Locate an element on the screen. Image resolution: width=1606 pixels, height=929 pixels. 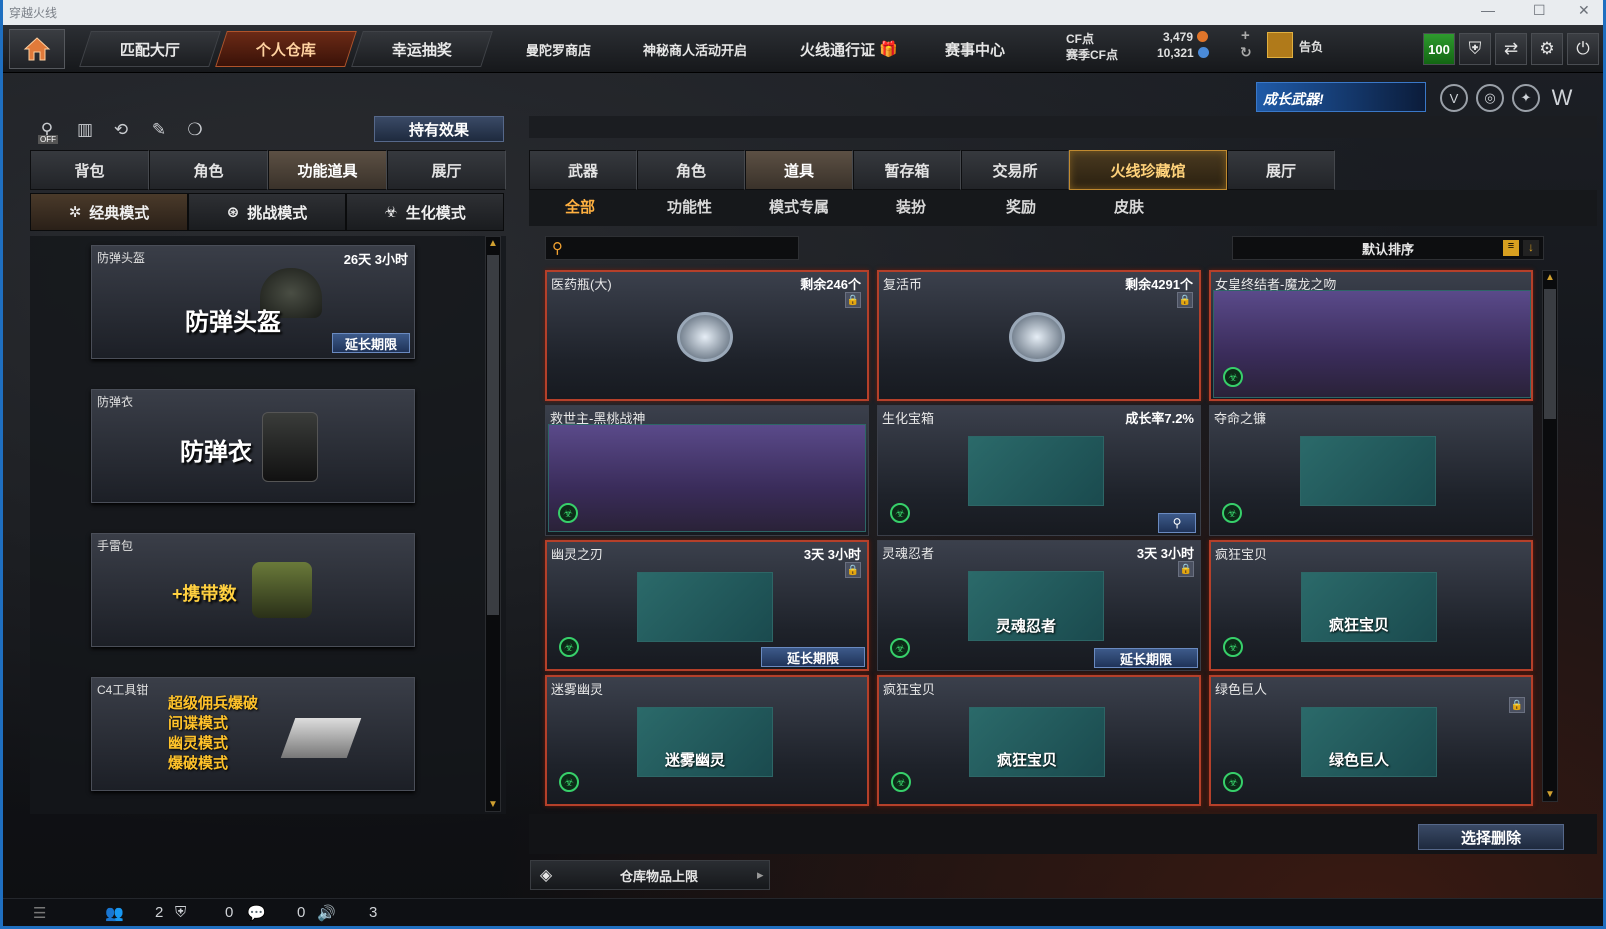
tool-icon: ✎ is located at coordinates (159, 130).